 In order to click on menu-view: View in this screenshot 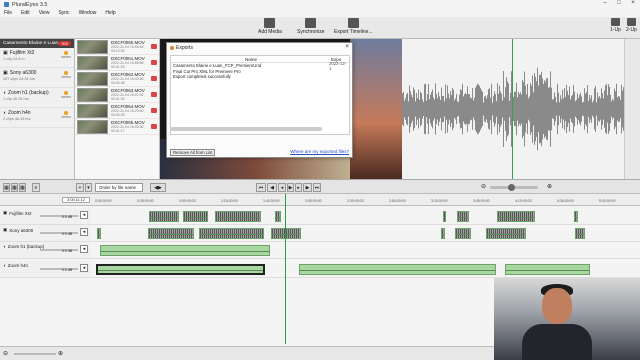, I will do `click(44, 13)`.